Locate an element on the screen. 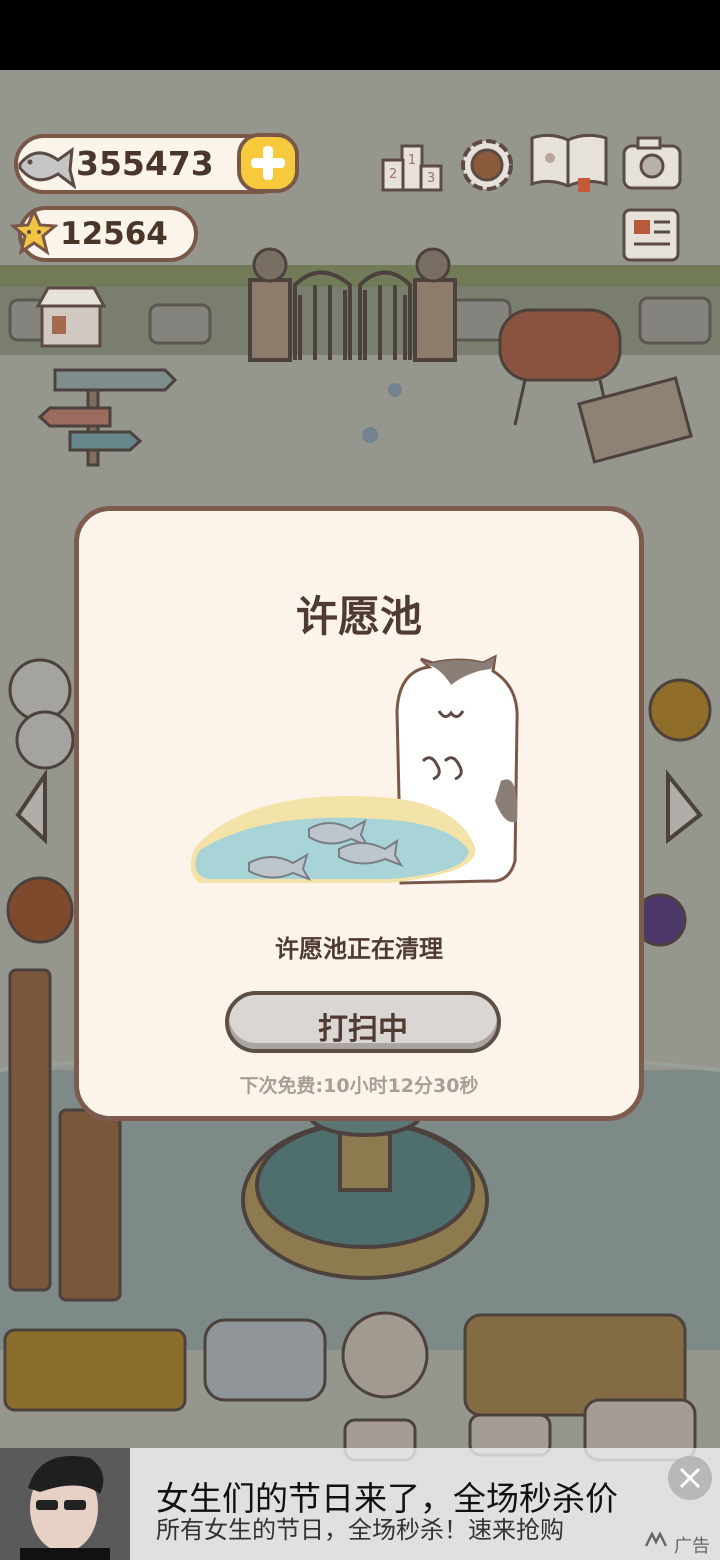 This screenshot has width=720, height=1560. wishing-pool-illustration is located at coordinates (354, 769).